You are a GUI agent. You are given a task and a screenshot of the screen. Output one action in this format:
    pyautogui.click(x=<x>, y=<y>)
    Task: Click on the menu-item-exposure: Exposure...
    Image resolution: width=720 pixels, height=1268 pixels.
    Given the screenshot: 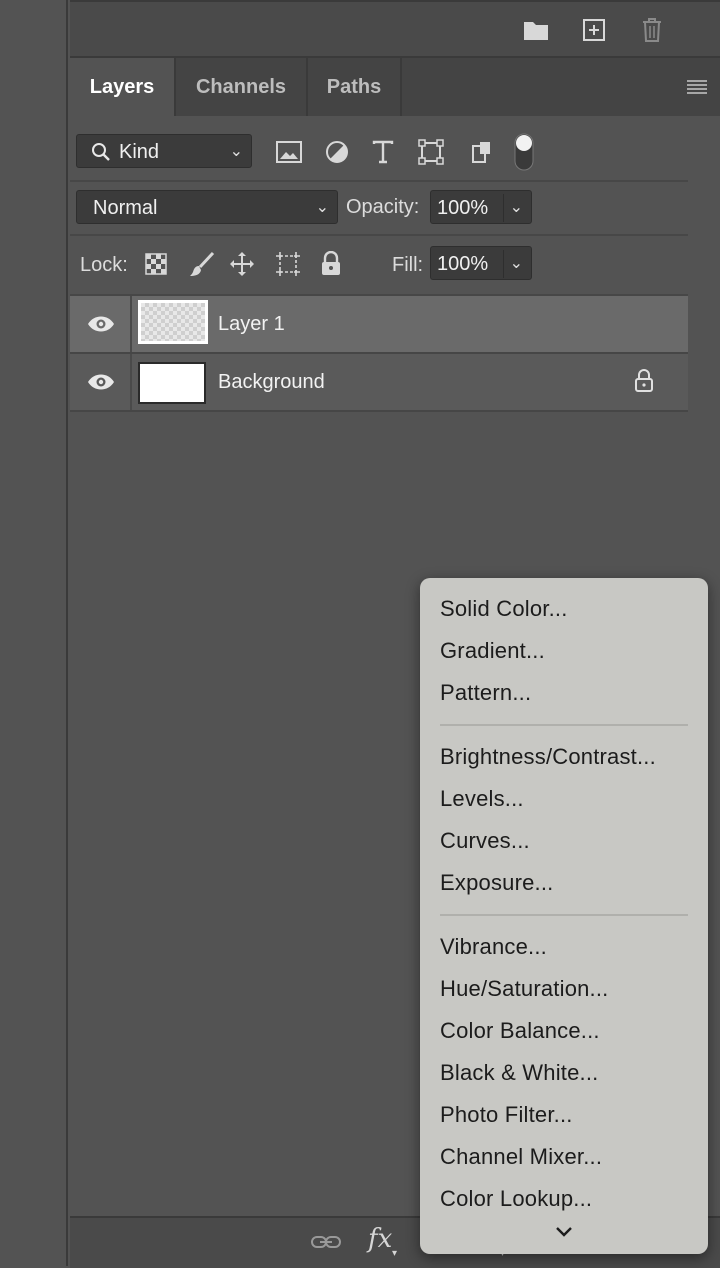 What is the action you would take?
    pyautogui.click(x=496, y=883)
    